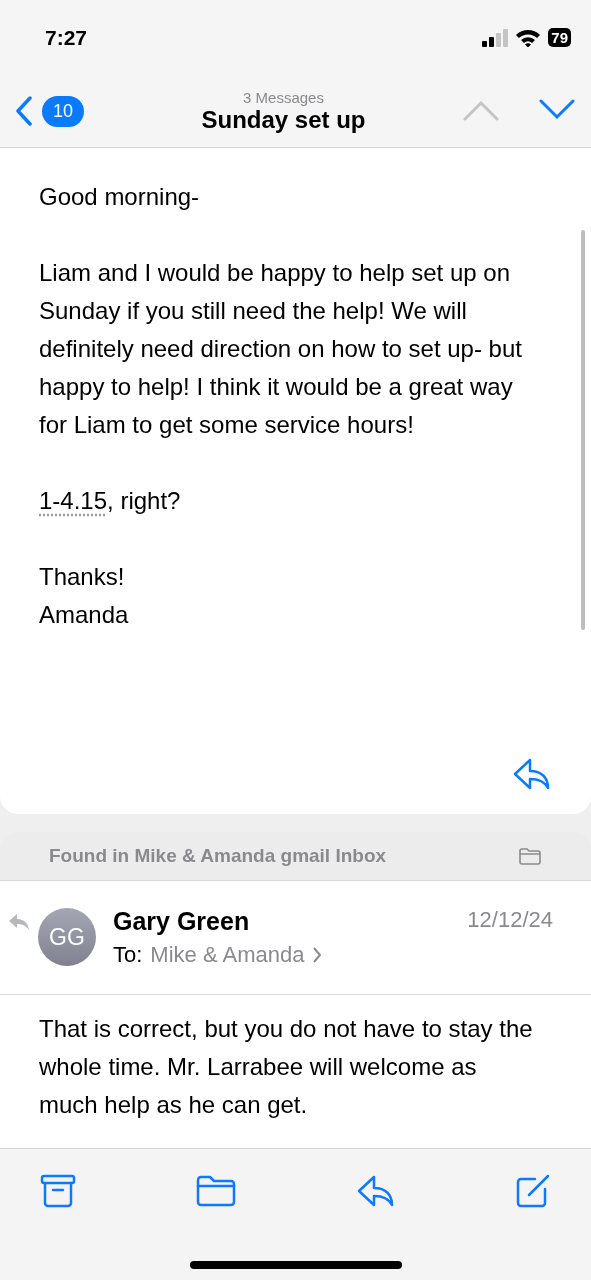  Describe the element at coordinates (58, 1191) in the screenshot. I see `archive-icon` at that location.